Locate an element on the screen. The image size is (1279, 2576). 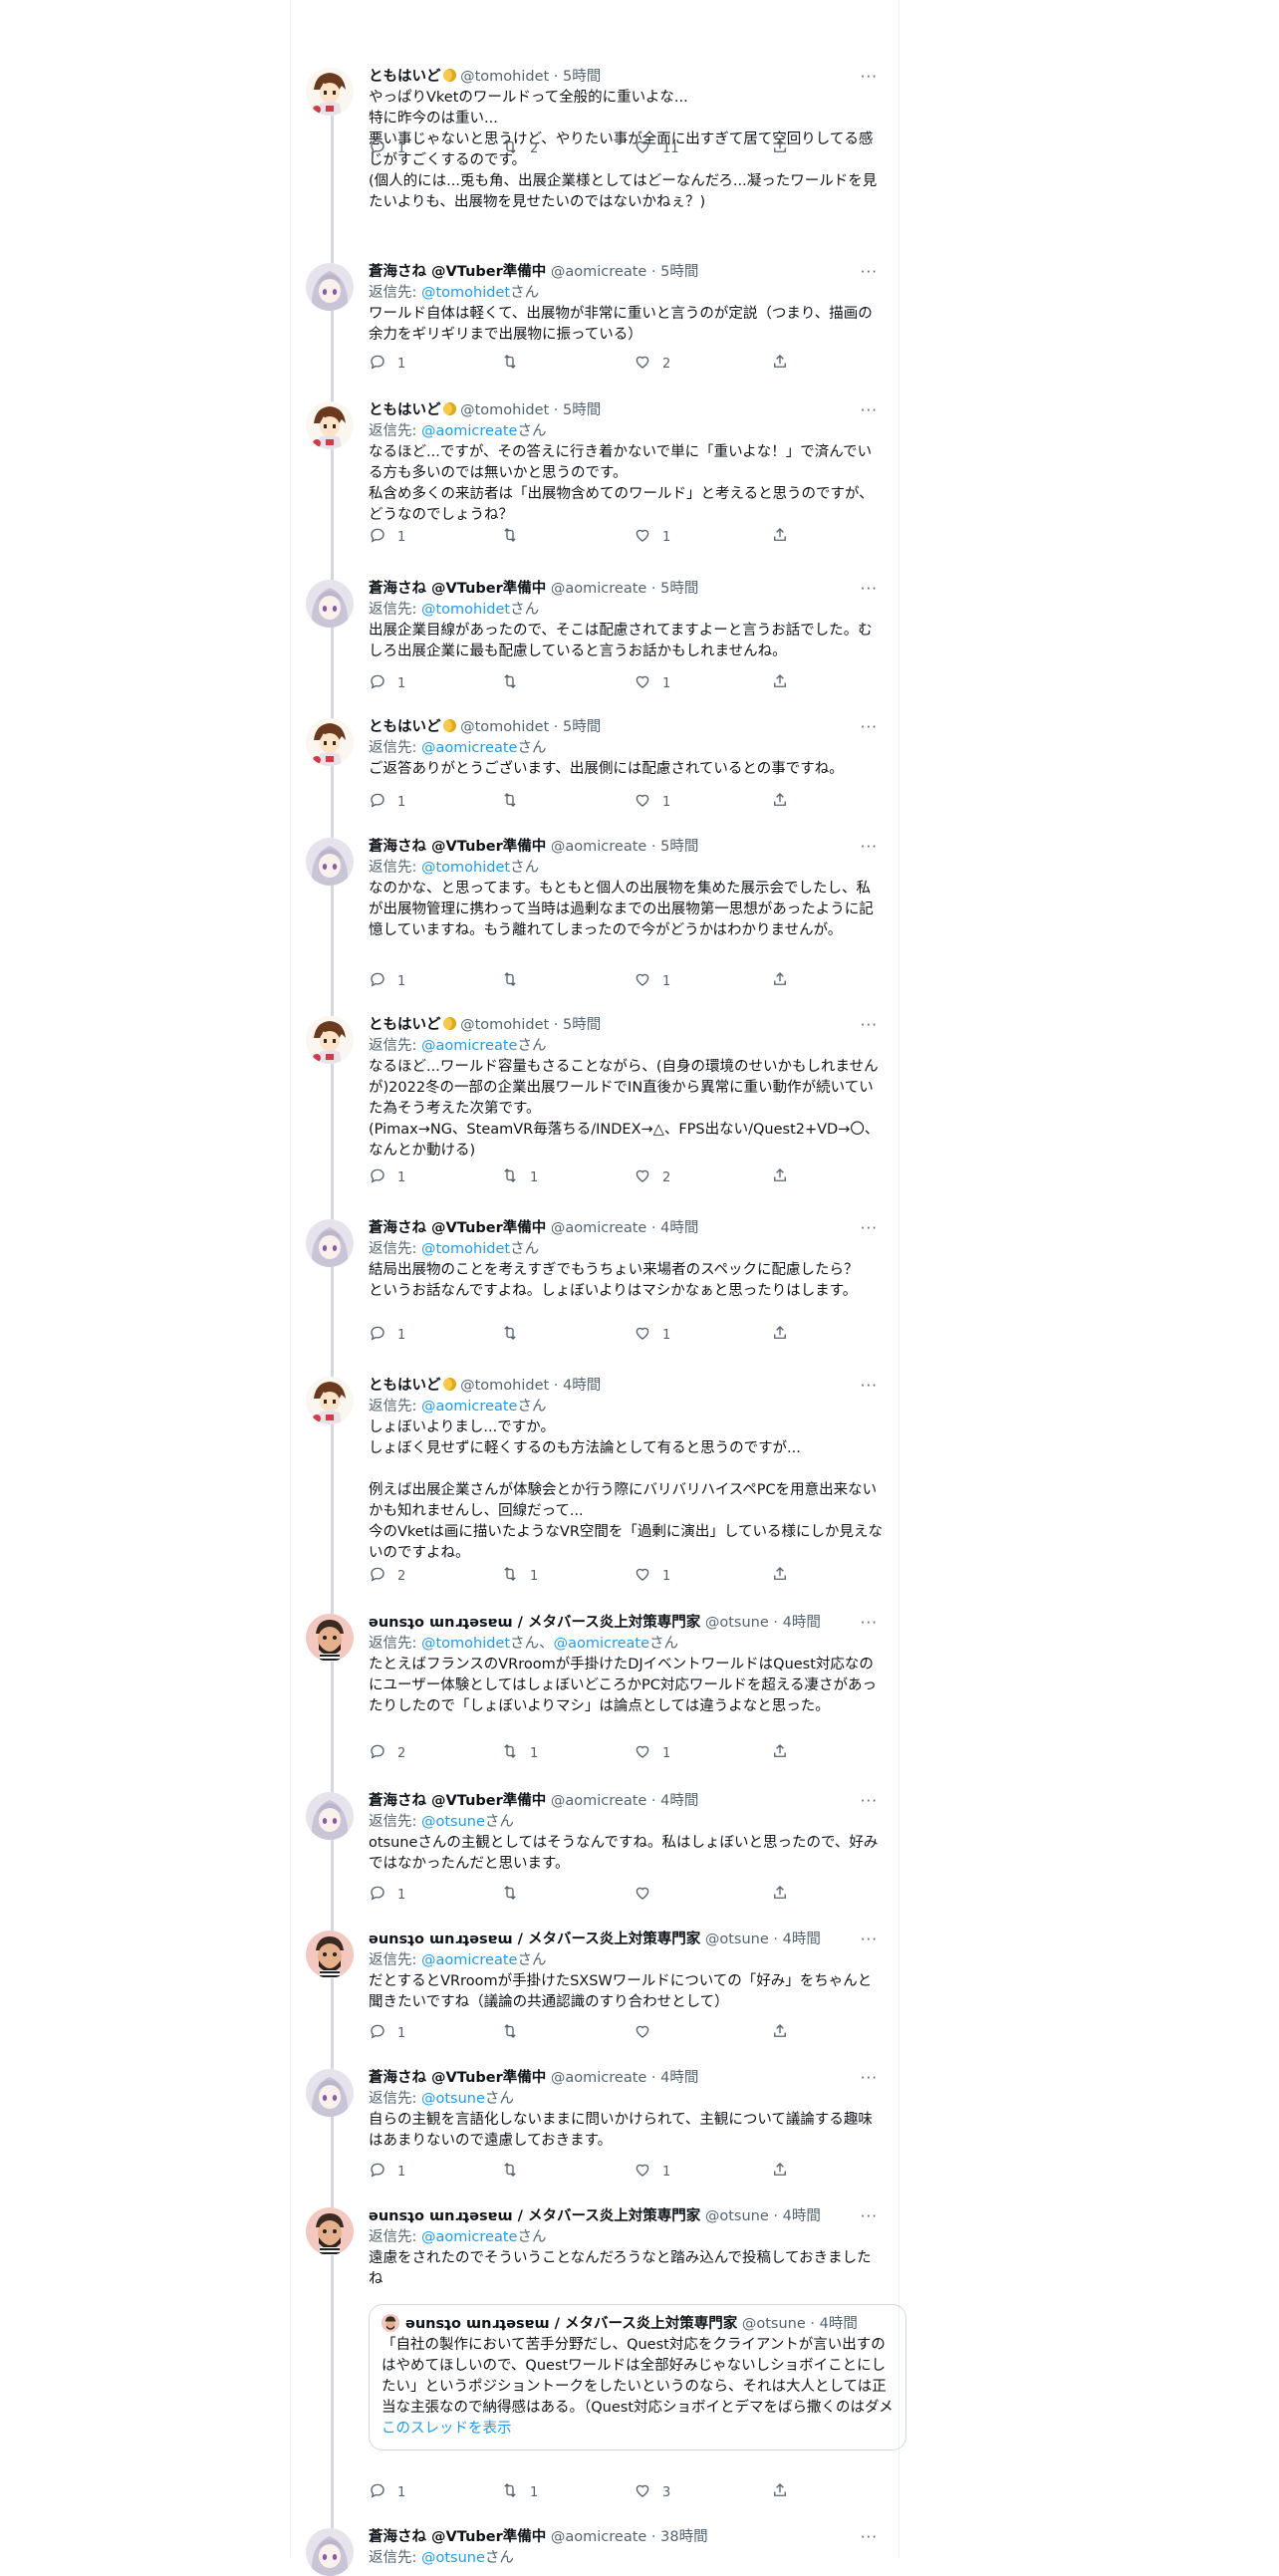
like-button: 2 is located at coordinates (652, 364).